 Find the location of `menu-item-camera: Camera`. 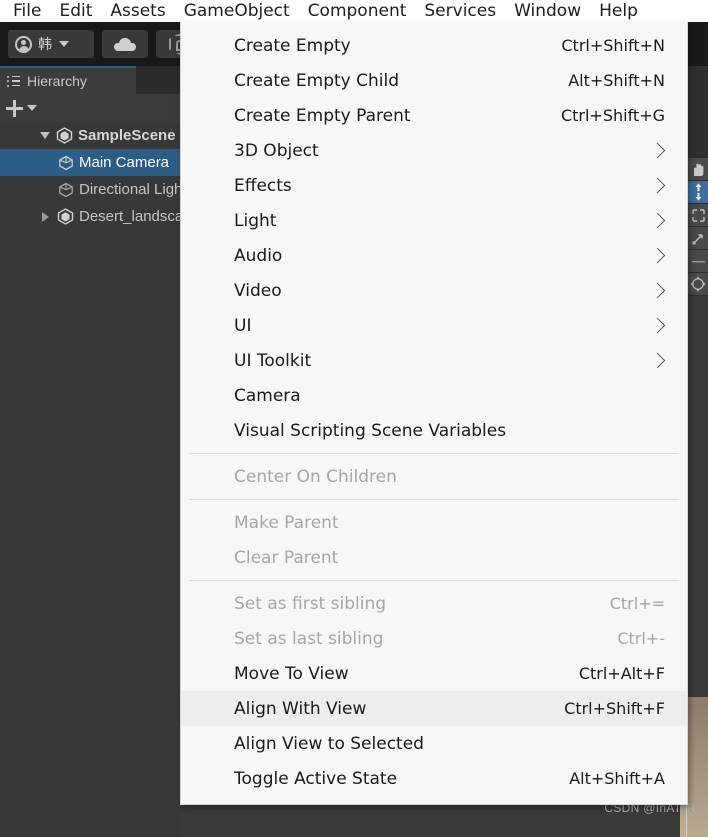

menu-item-camera: Camera is located at coordinates (434, 395).